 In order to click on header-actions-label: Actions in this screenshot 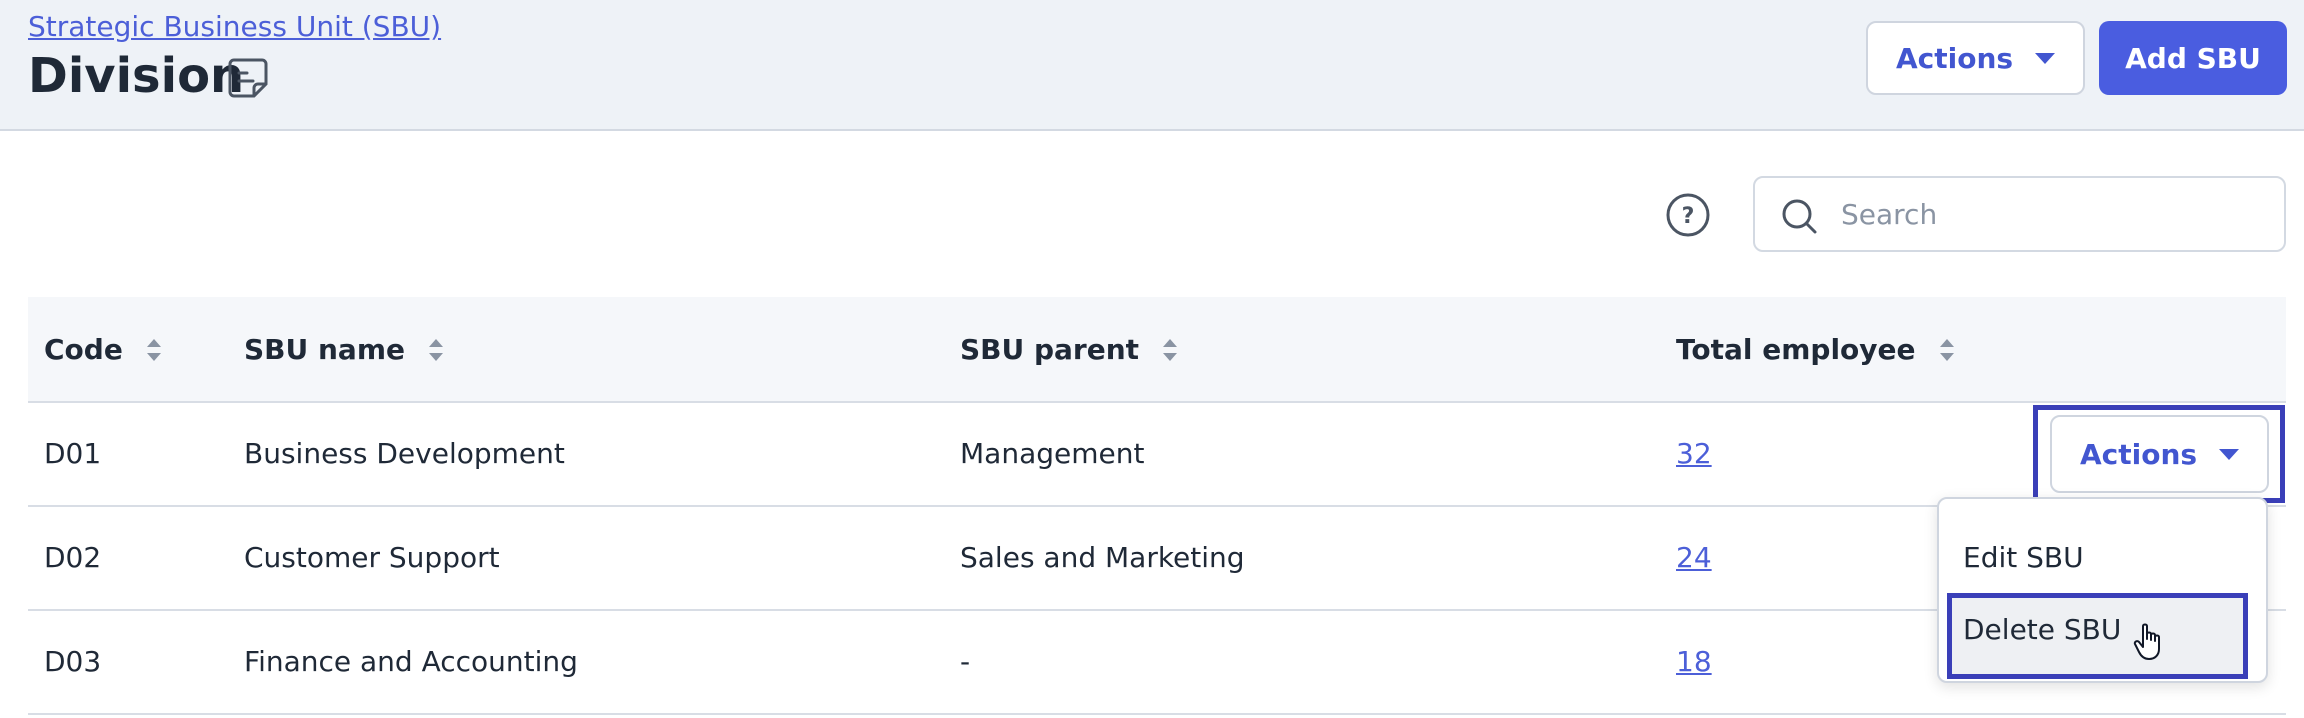, I will do `click(1954, 58)`.